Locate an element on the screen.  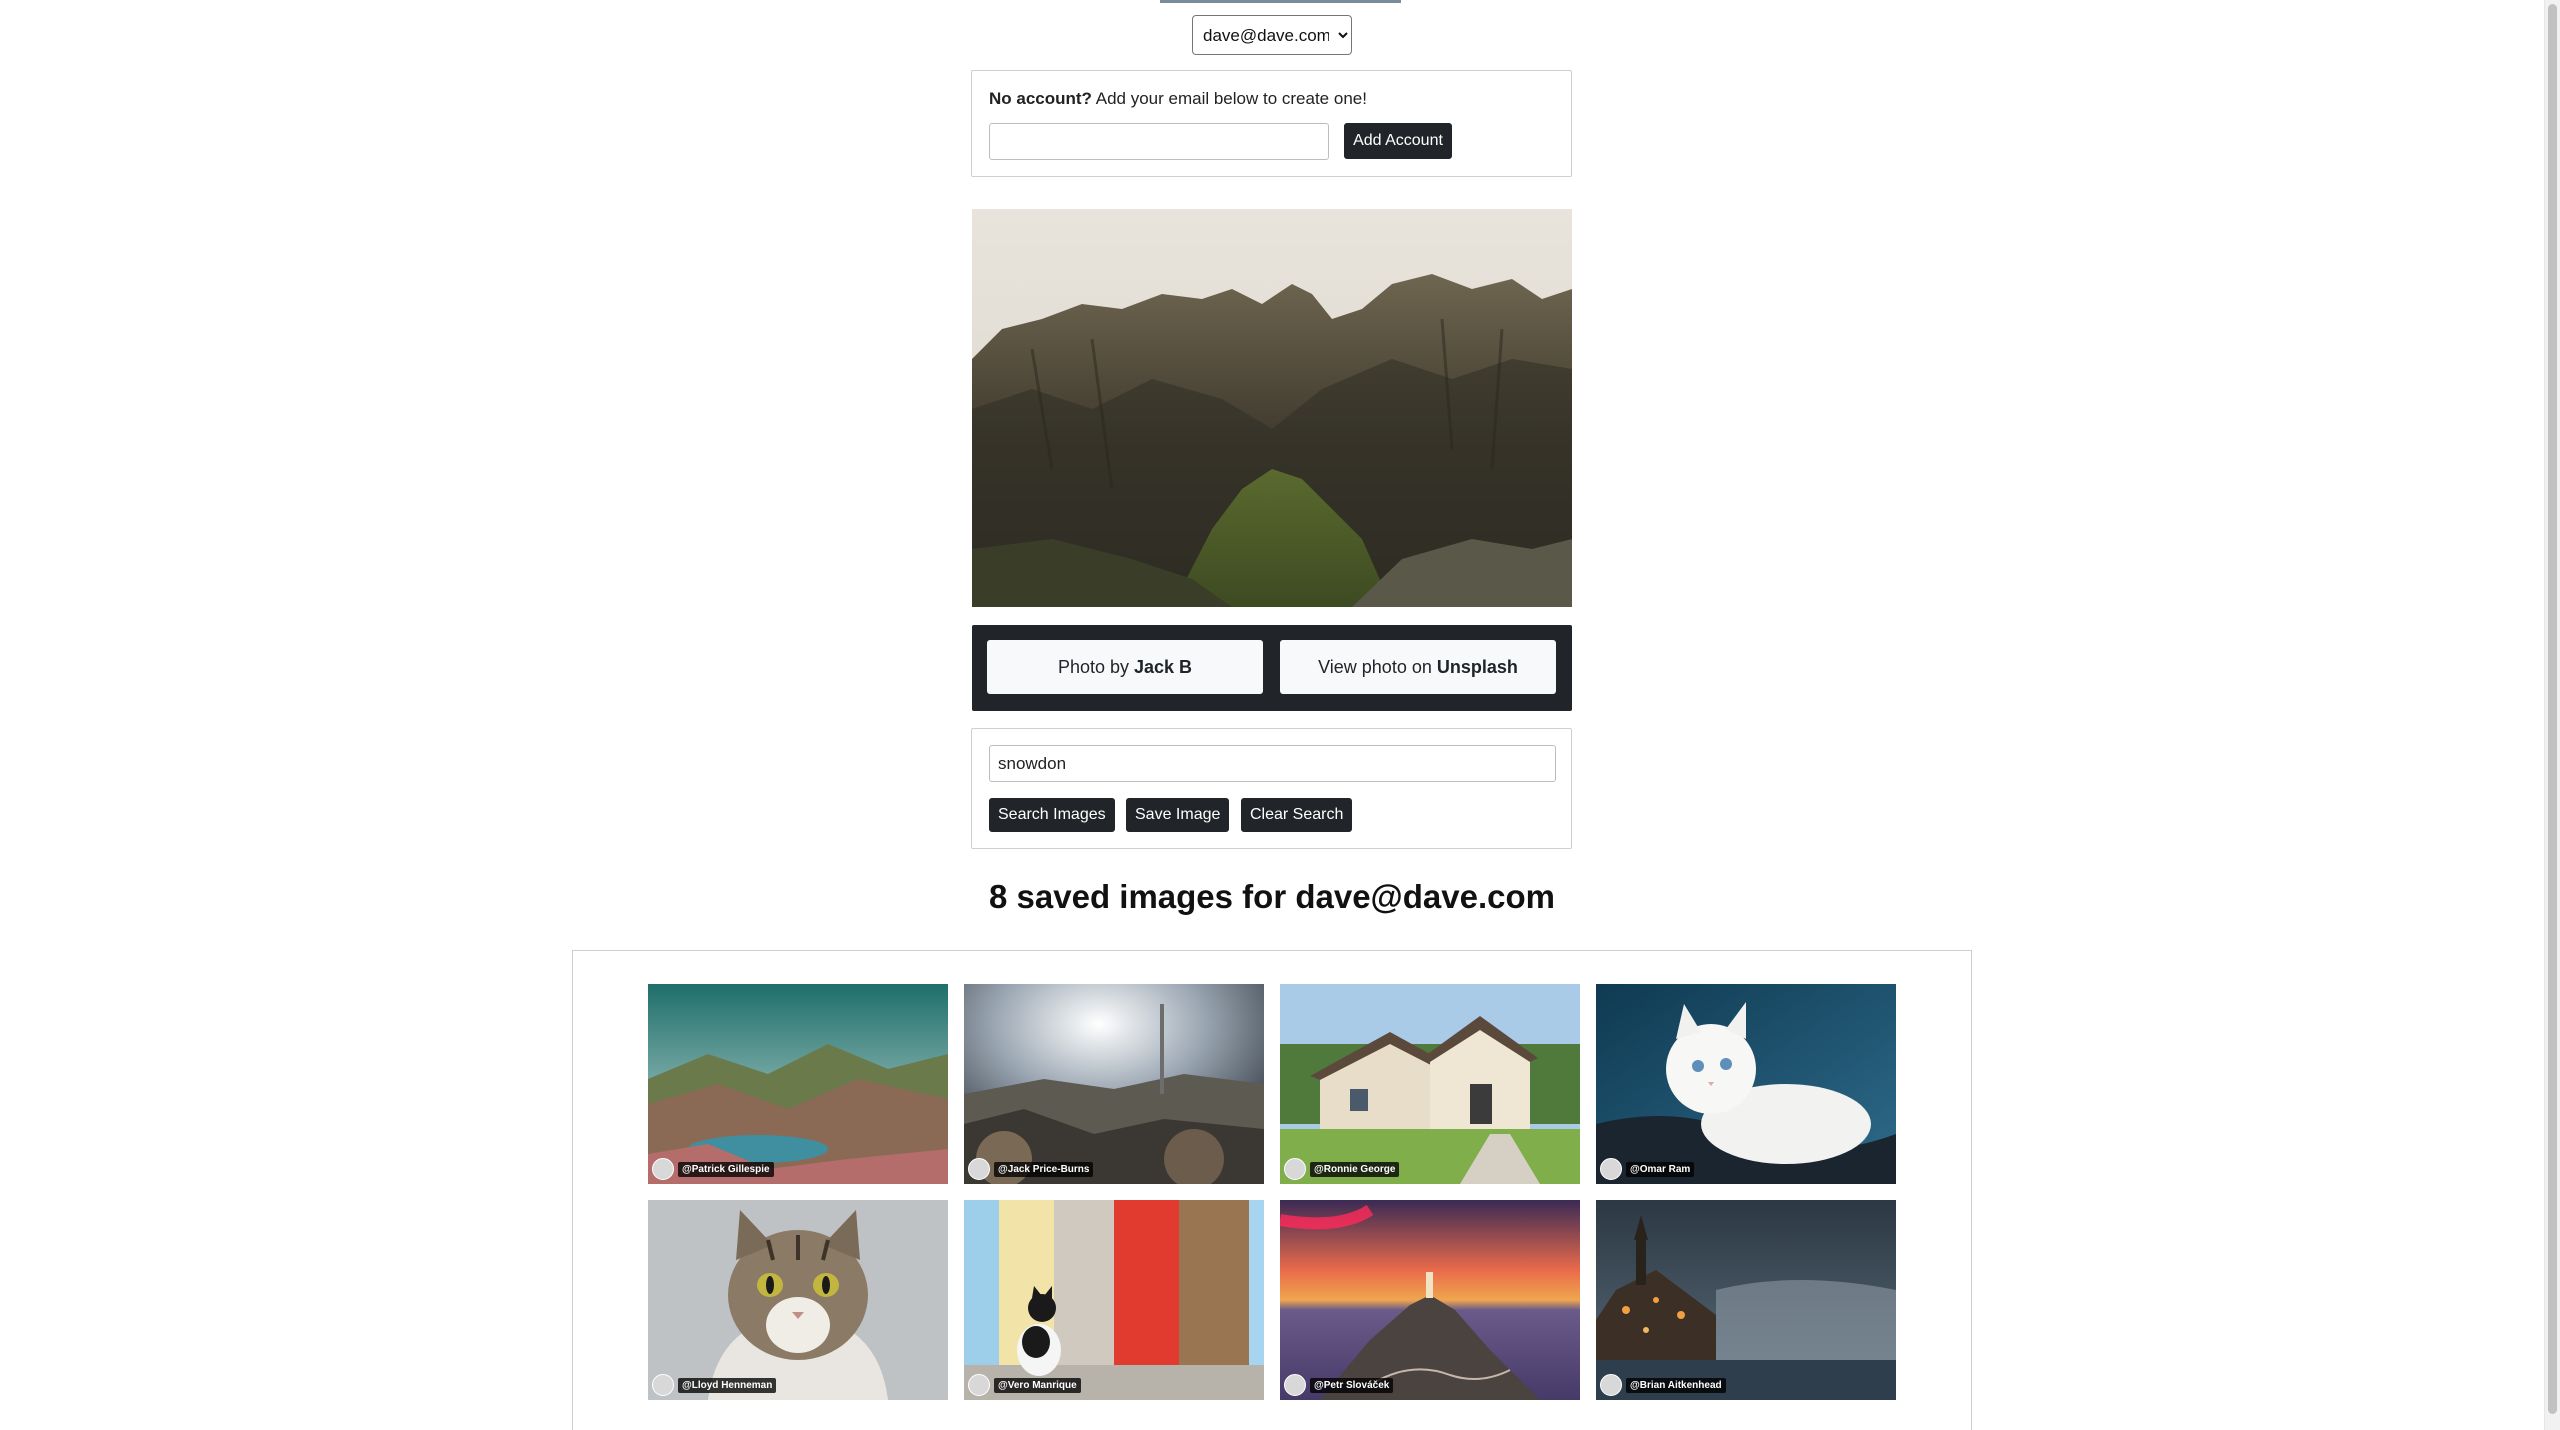
search-card: Search Images Save Image Clear Search is located at coordinates (1271, 788).